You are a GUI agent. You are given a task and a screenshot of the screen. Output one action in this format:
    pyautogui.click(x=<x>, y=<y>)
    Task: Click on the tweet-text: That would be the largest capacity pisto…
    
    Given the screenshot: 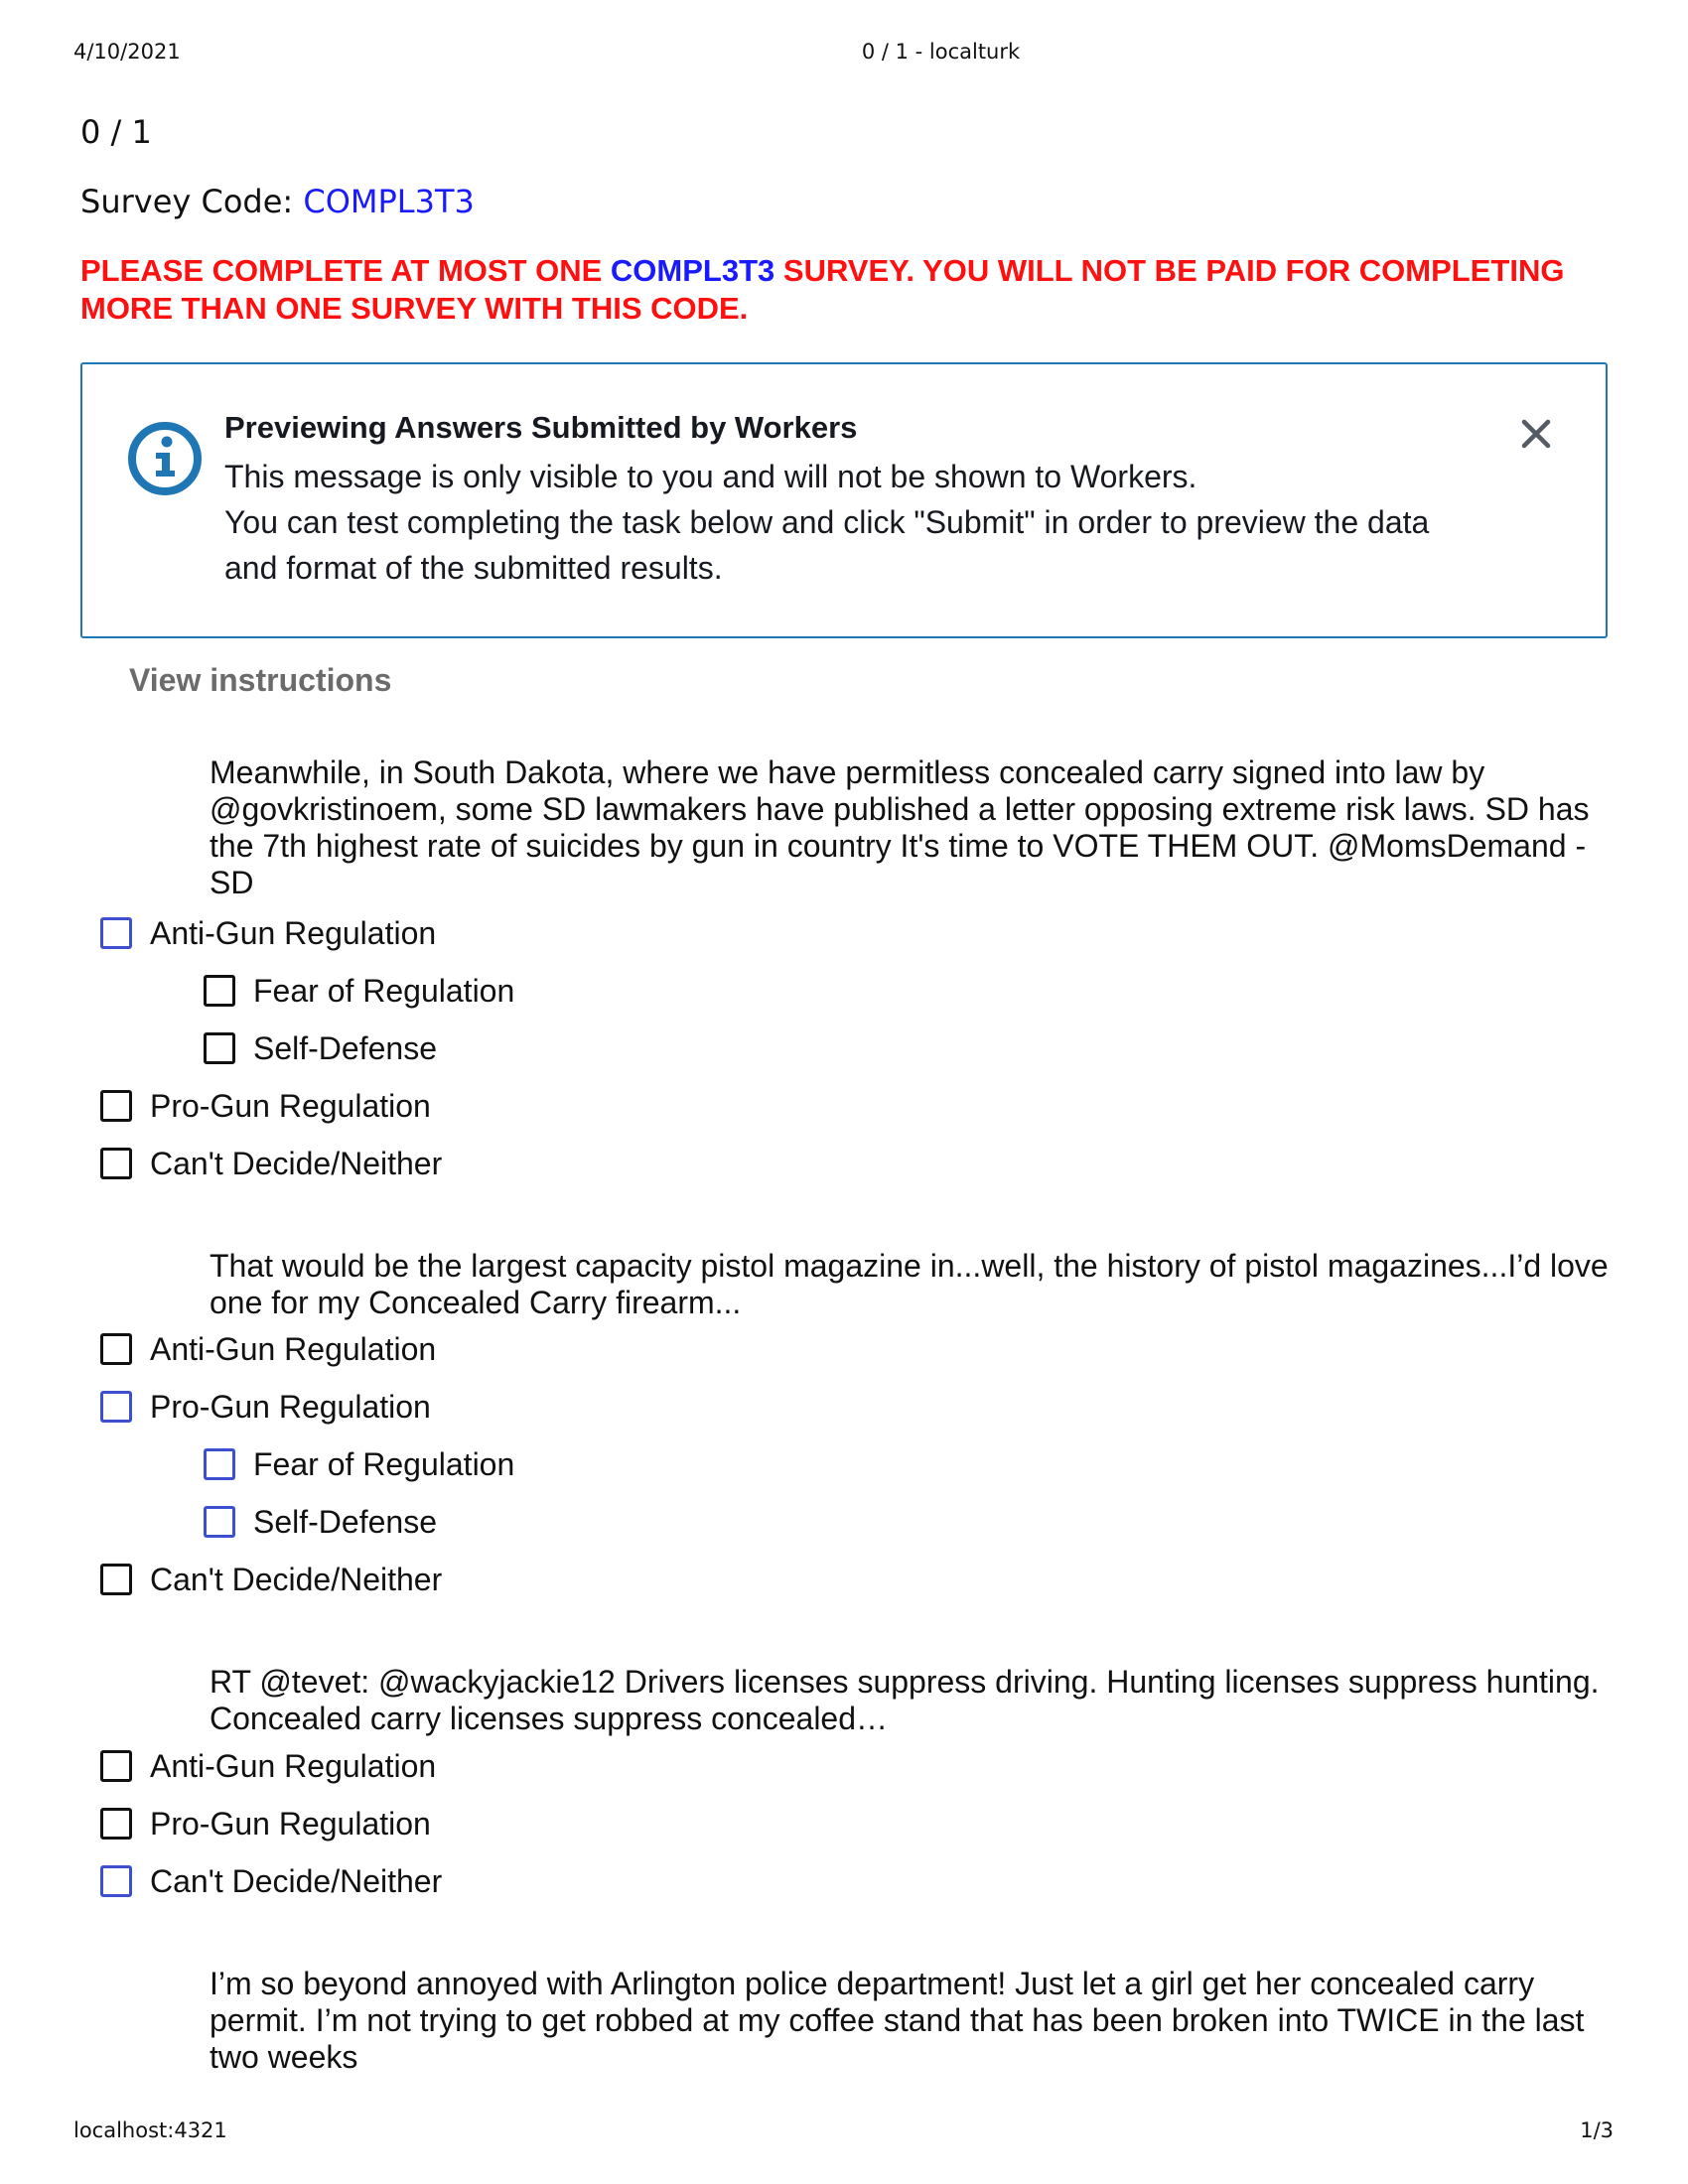 What is the action you would take?
    pyautogui.click(x=909, y=1284)
    